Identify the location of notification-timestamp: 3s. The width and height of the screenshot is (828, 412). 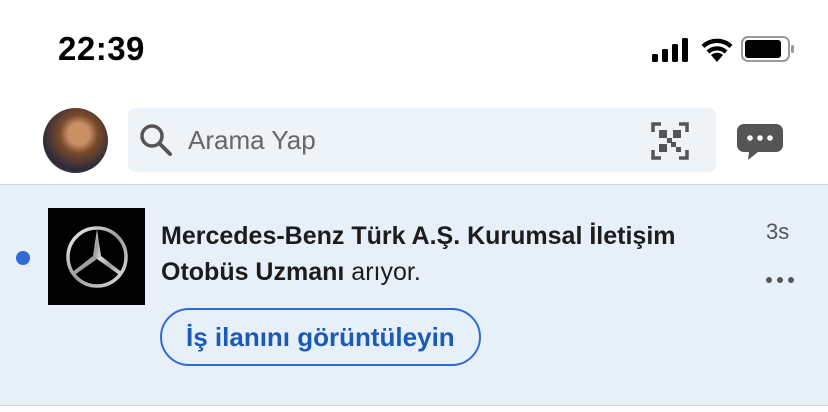
(778, 231).